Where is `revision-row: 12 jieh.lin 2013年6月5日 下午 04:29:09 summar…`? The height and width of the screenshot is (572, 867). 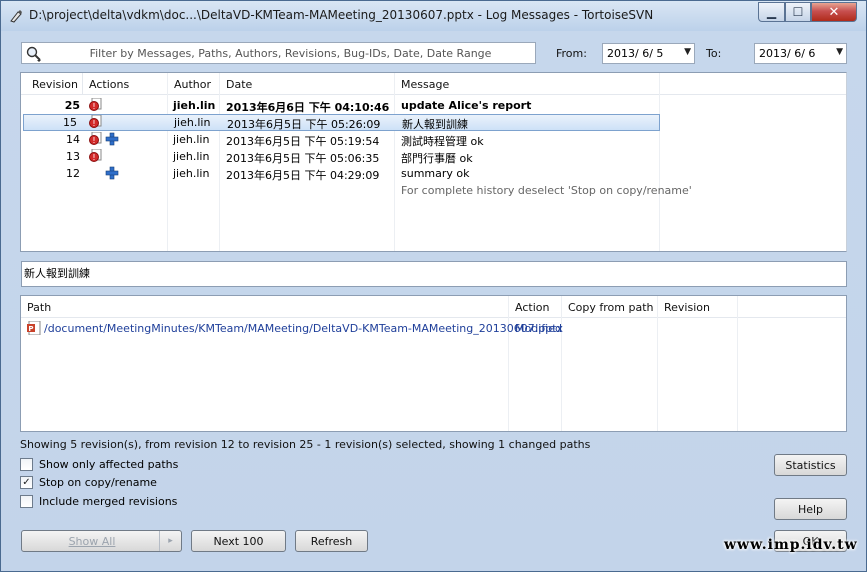
revision-row: 12 jieh.lin 2013年6月5日 下午 04:29:09 summar… is located at coordinates (349, 173).